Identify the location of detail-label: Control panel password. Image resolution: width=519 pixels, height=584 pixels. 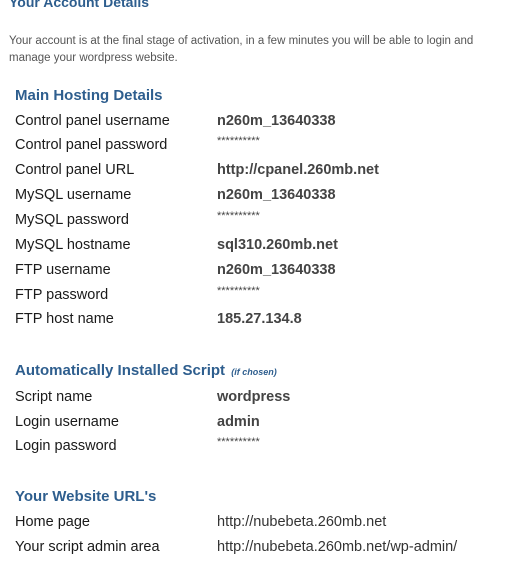
(91, 145).